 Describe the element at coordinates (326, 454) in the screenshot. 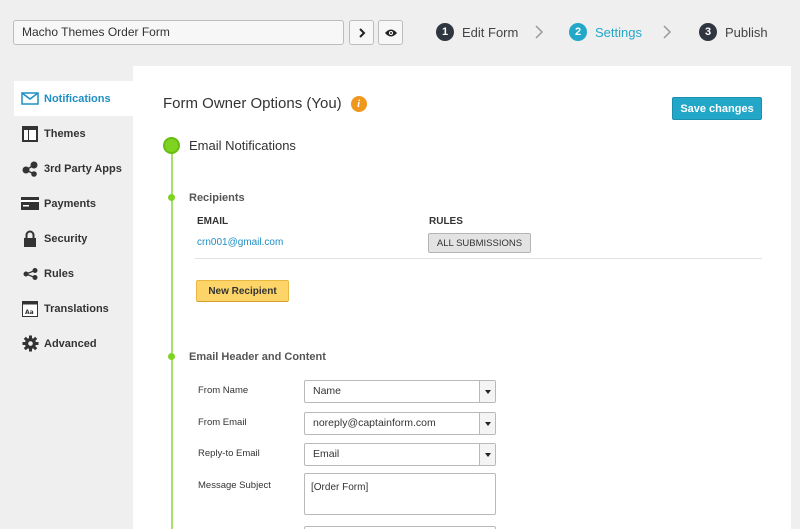

I see `select-value: Email` at that location.